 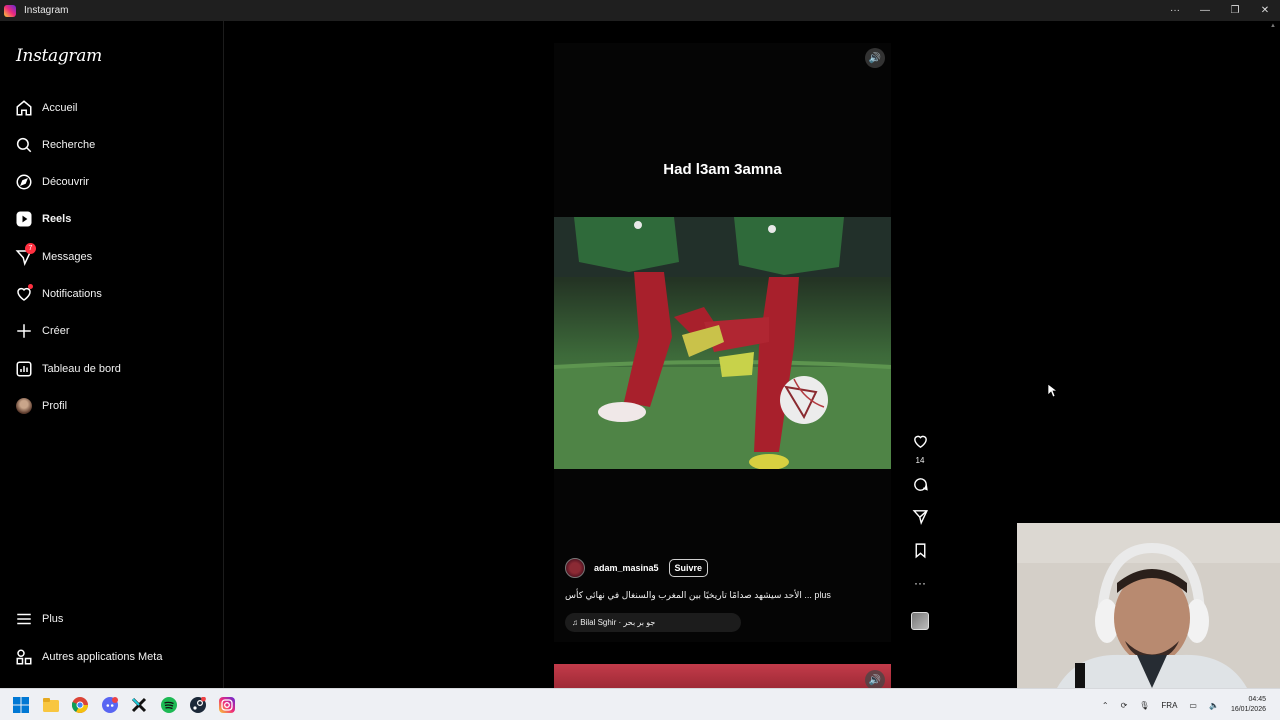 I want to click on share-button, so click(x=920, y=519).